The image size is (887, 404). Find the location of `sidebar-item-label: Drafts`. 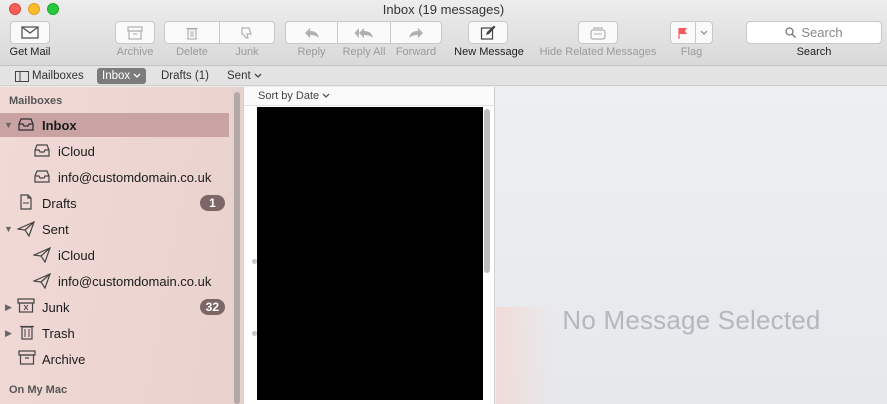

sidebar-item-label: Drafts is located at coordinates (59, 203).